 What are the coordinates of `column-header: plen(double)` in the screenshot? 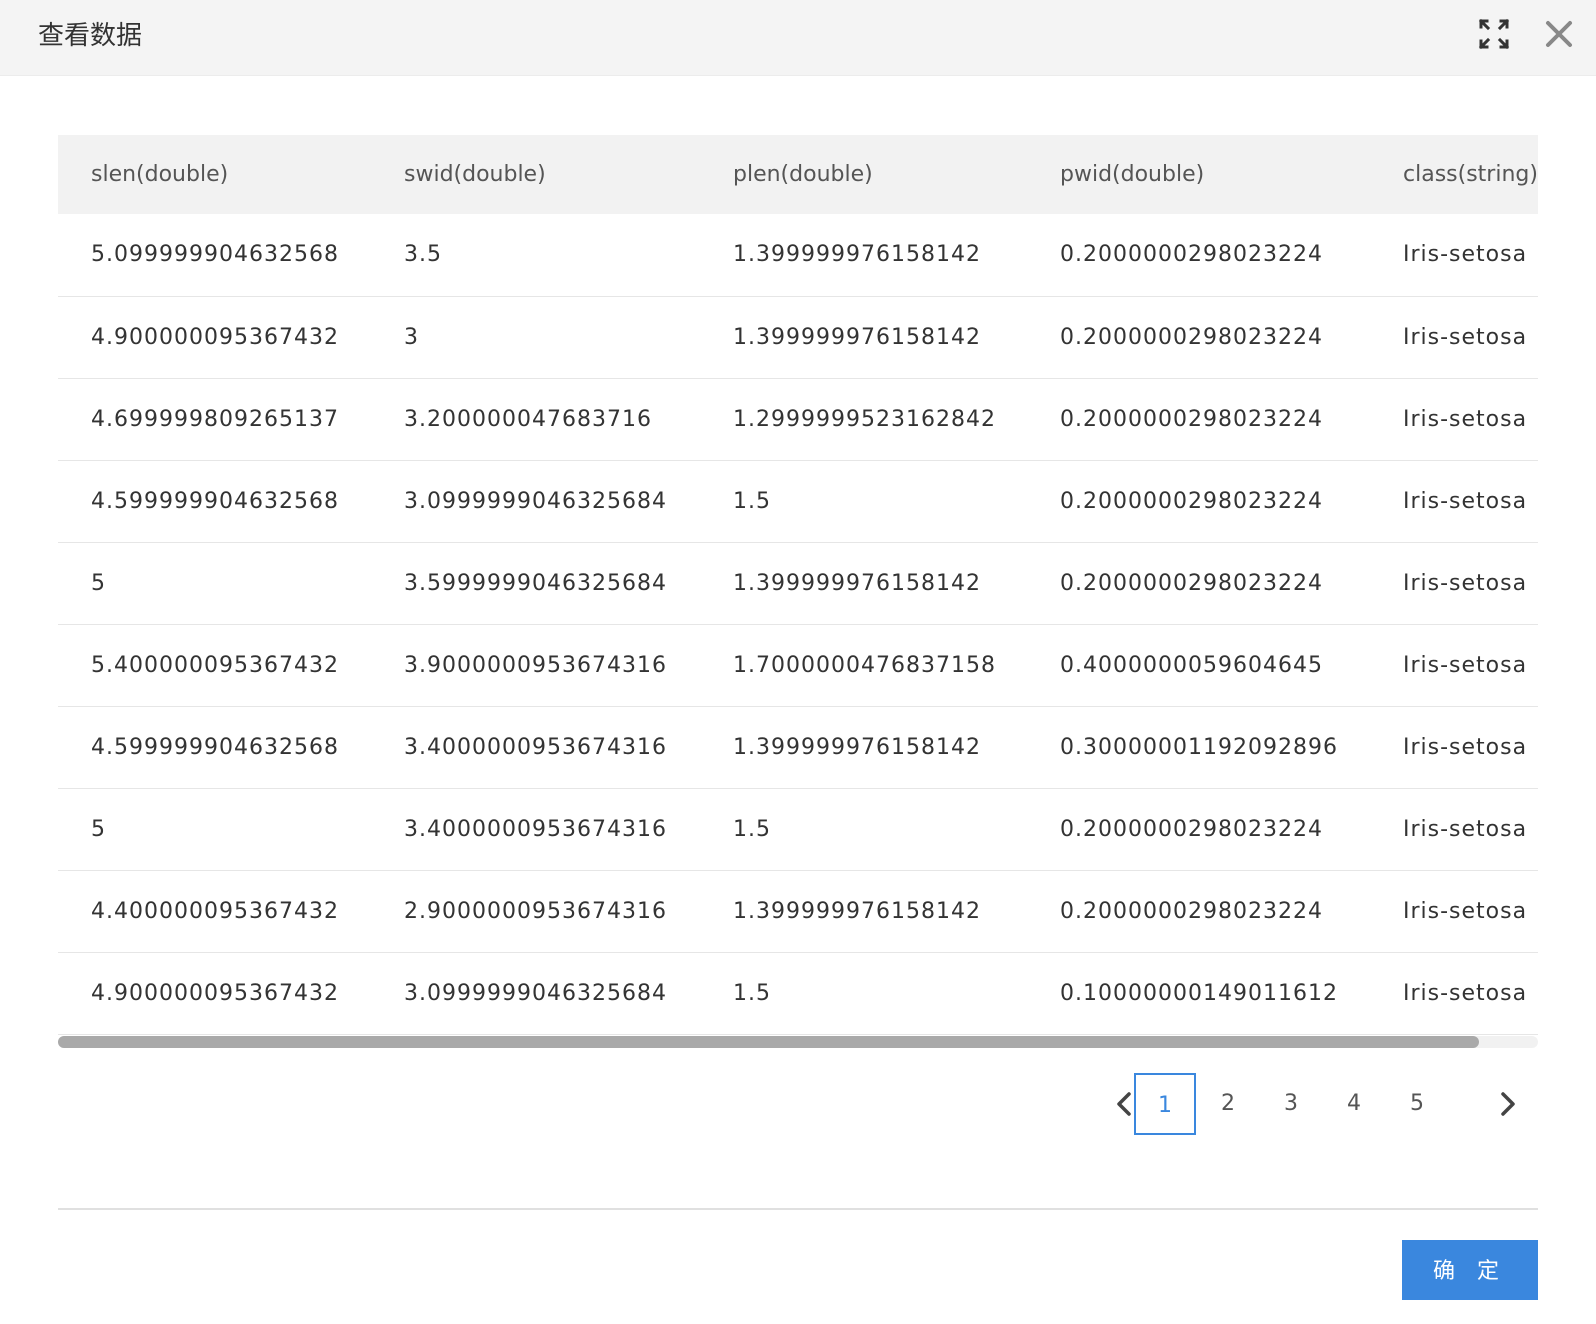 It's located at (803, 174).